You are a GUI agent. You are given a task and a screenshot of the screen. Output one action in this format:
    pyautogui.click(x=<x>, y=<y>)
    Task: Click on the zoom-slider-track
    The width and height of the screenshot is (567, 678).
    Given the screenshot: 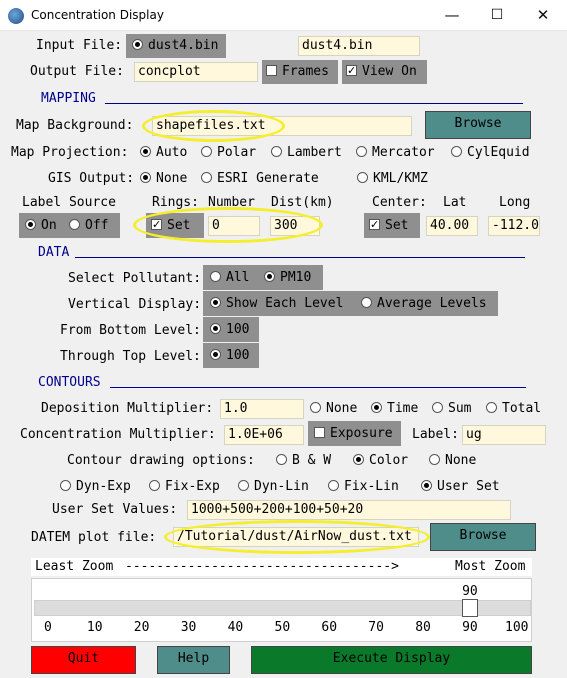 What is the action you would take?
    pyautogui.click(x=282, y=608)
    